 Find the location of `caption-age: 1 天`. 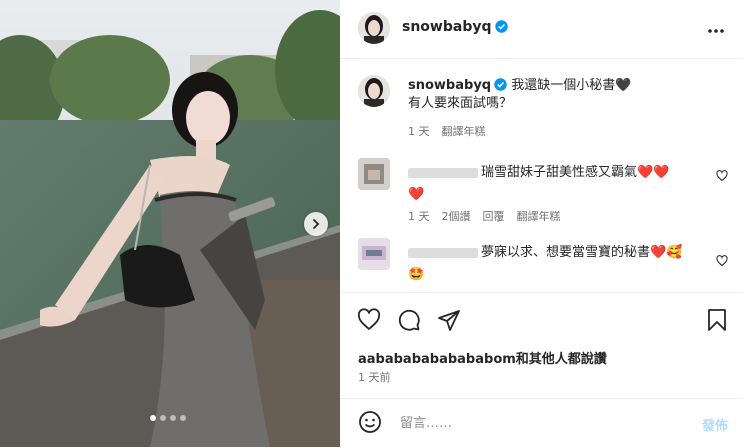

caption-age: 1 天 is located at coordinates (419, 131).